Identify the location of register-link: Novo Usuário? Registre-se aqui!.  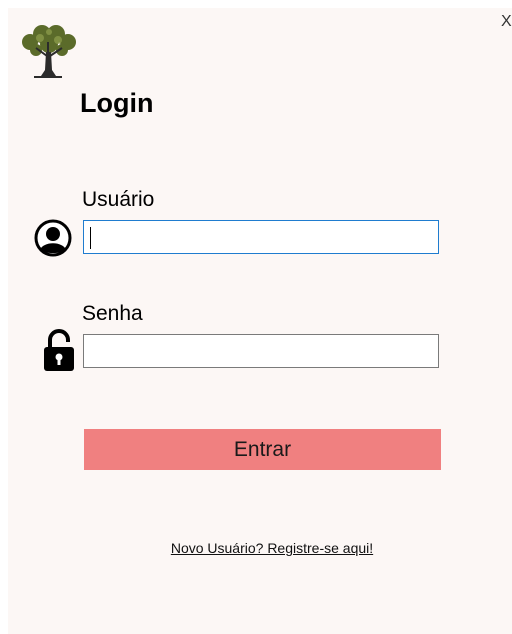
(260, 548).